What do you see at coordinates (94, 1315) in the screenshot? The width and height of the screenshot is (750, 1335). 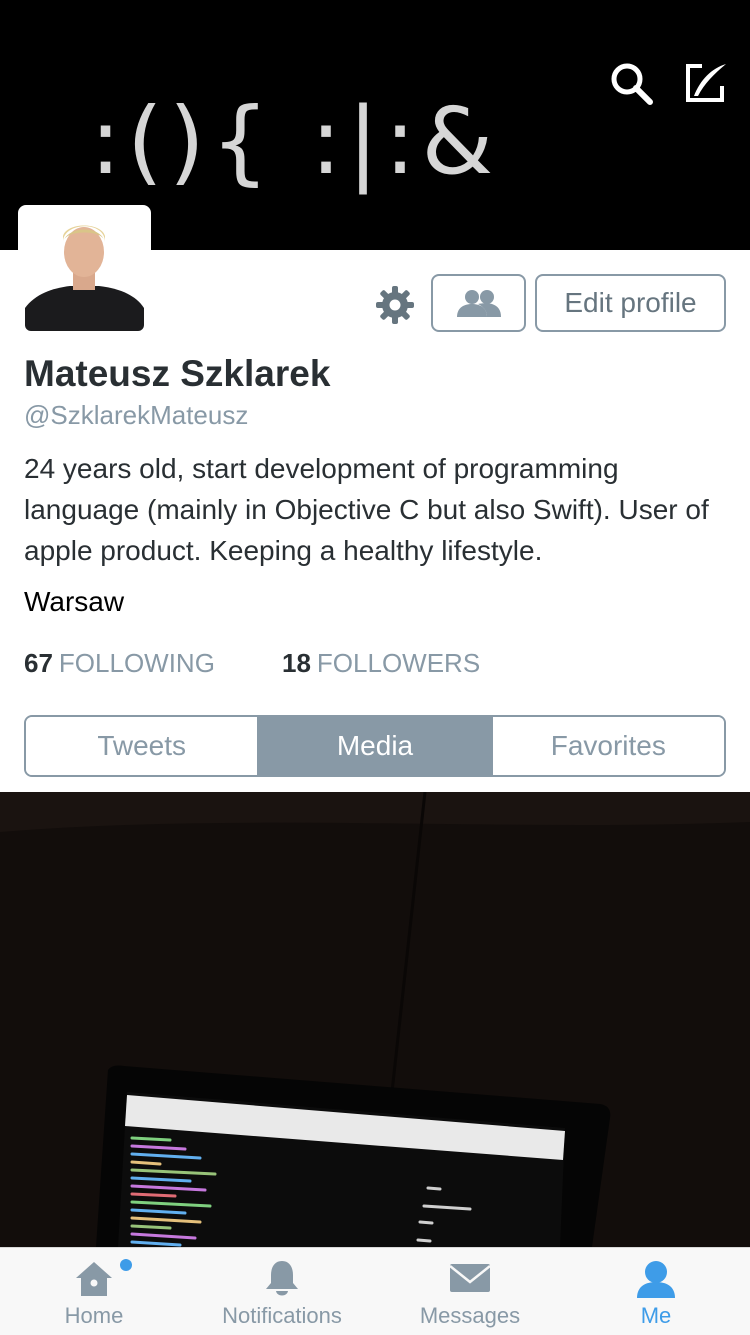 I see `tabbar-home-label: Home` at bounding box center [94, 1315].